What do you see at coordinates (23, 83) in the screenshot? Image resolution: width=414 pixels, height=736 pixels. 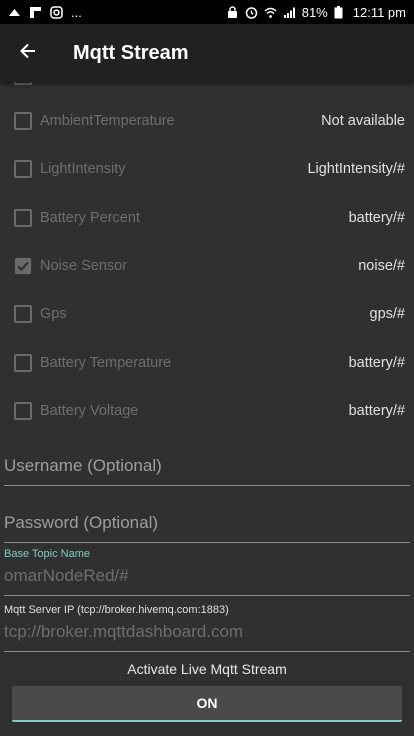 I see `scrolled-checkbox-edge` at bounding box center [23, 83].